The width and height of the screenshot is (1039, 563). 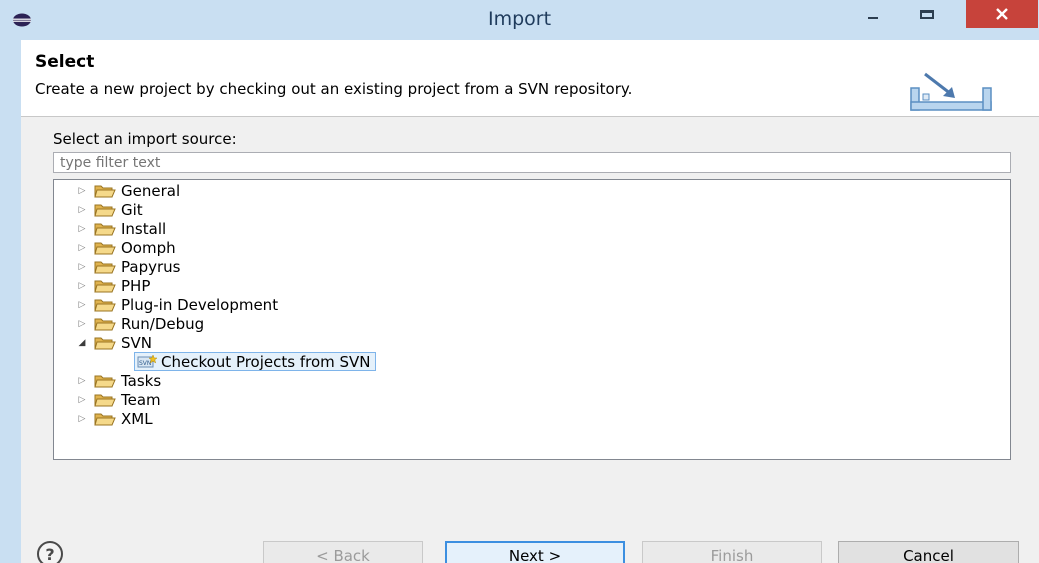 I want to click on close-button, so click(x=1002, y=14).